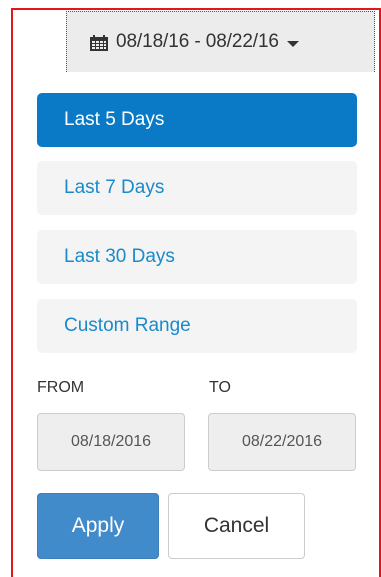  I want to click on calendar-icon, so click(99, 43).